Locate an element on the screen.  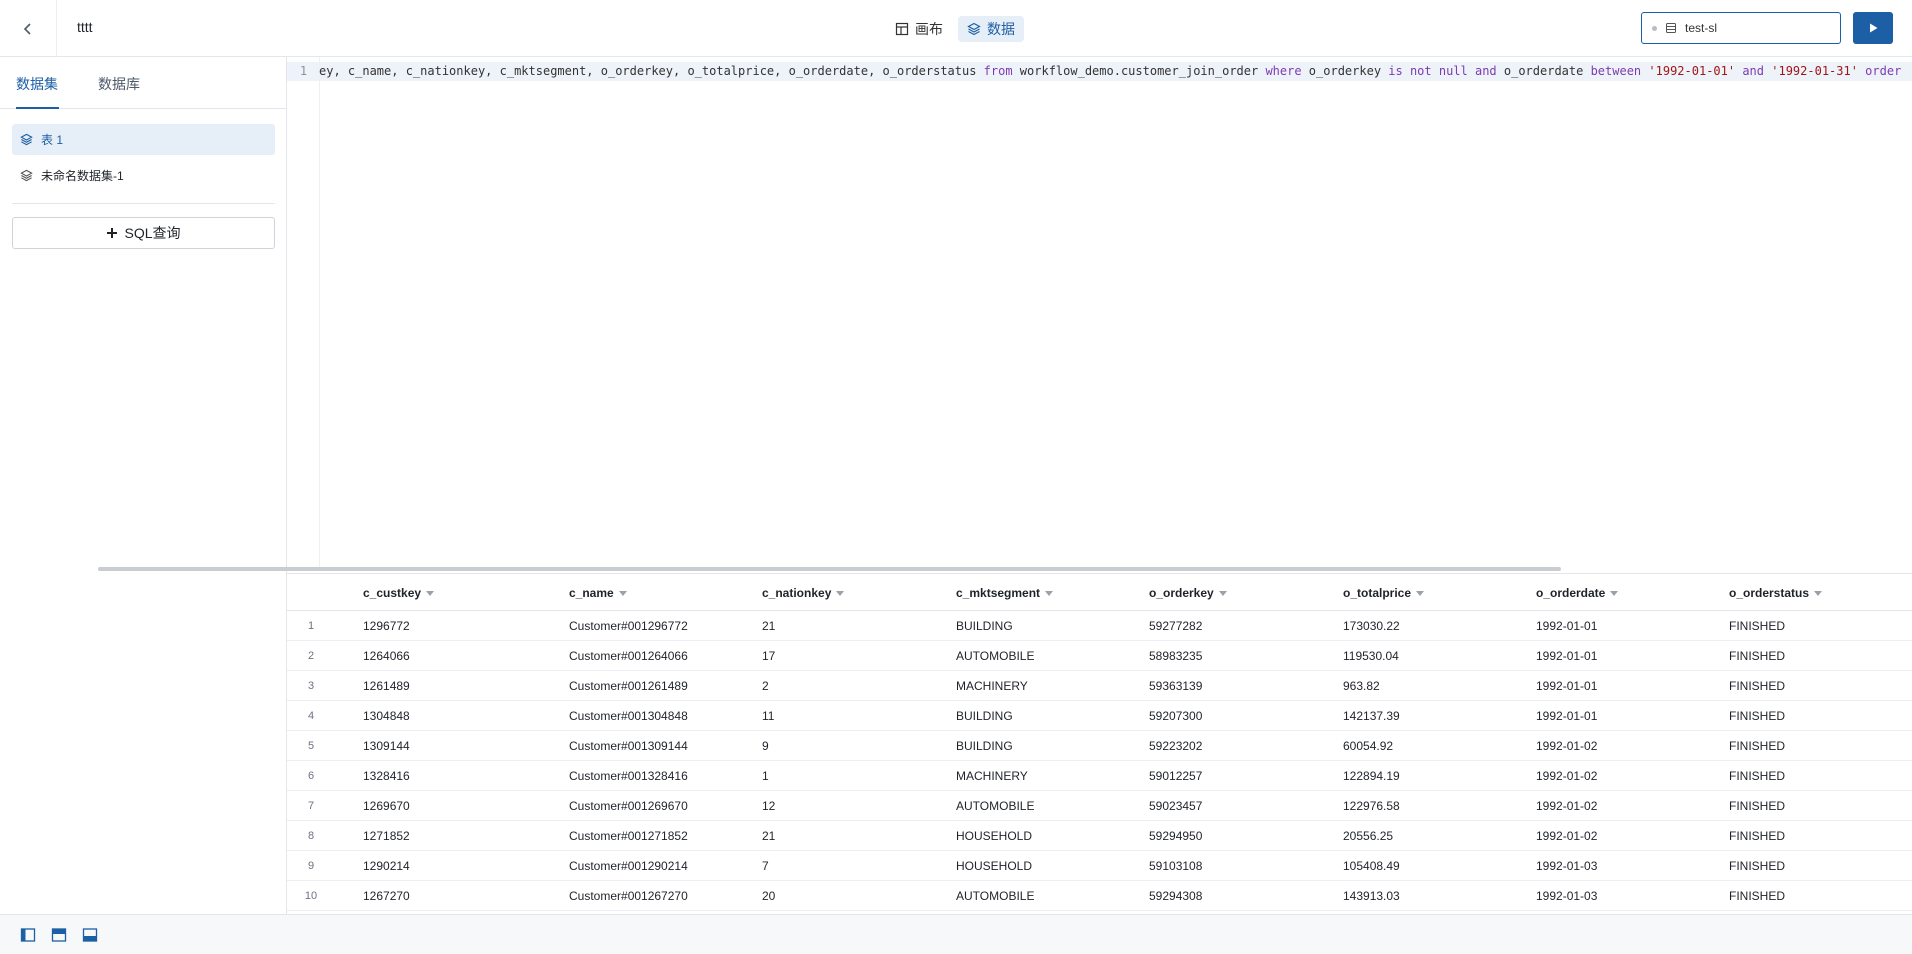
sidebar-layout-icon is located at coordinates (28, 935).